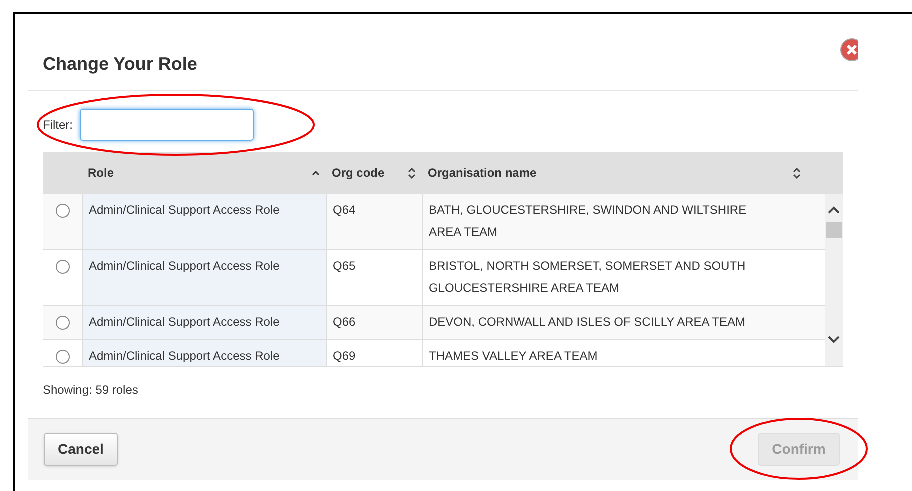 The image size is (912, 491). Describe the element at coordinates (374, 221) in the screenshot. I see `table-cell: Q64` at that location.